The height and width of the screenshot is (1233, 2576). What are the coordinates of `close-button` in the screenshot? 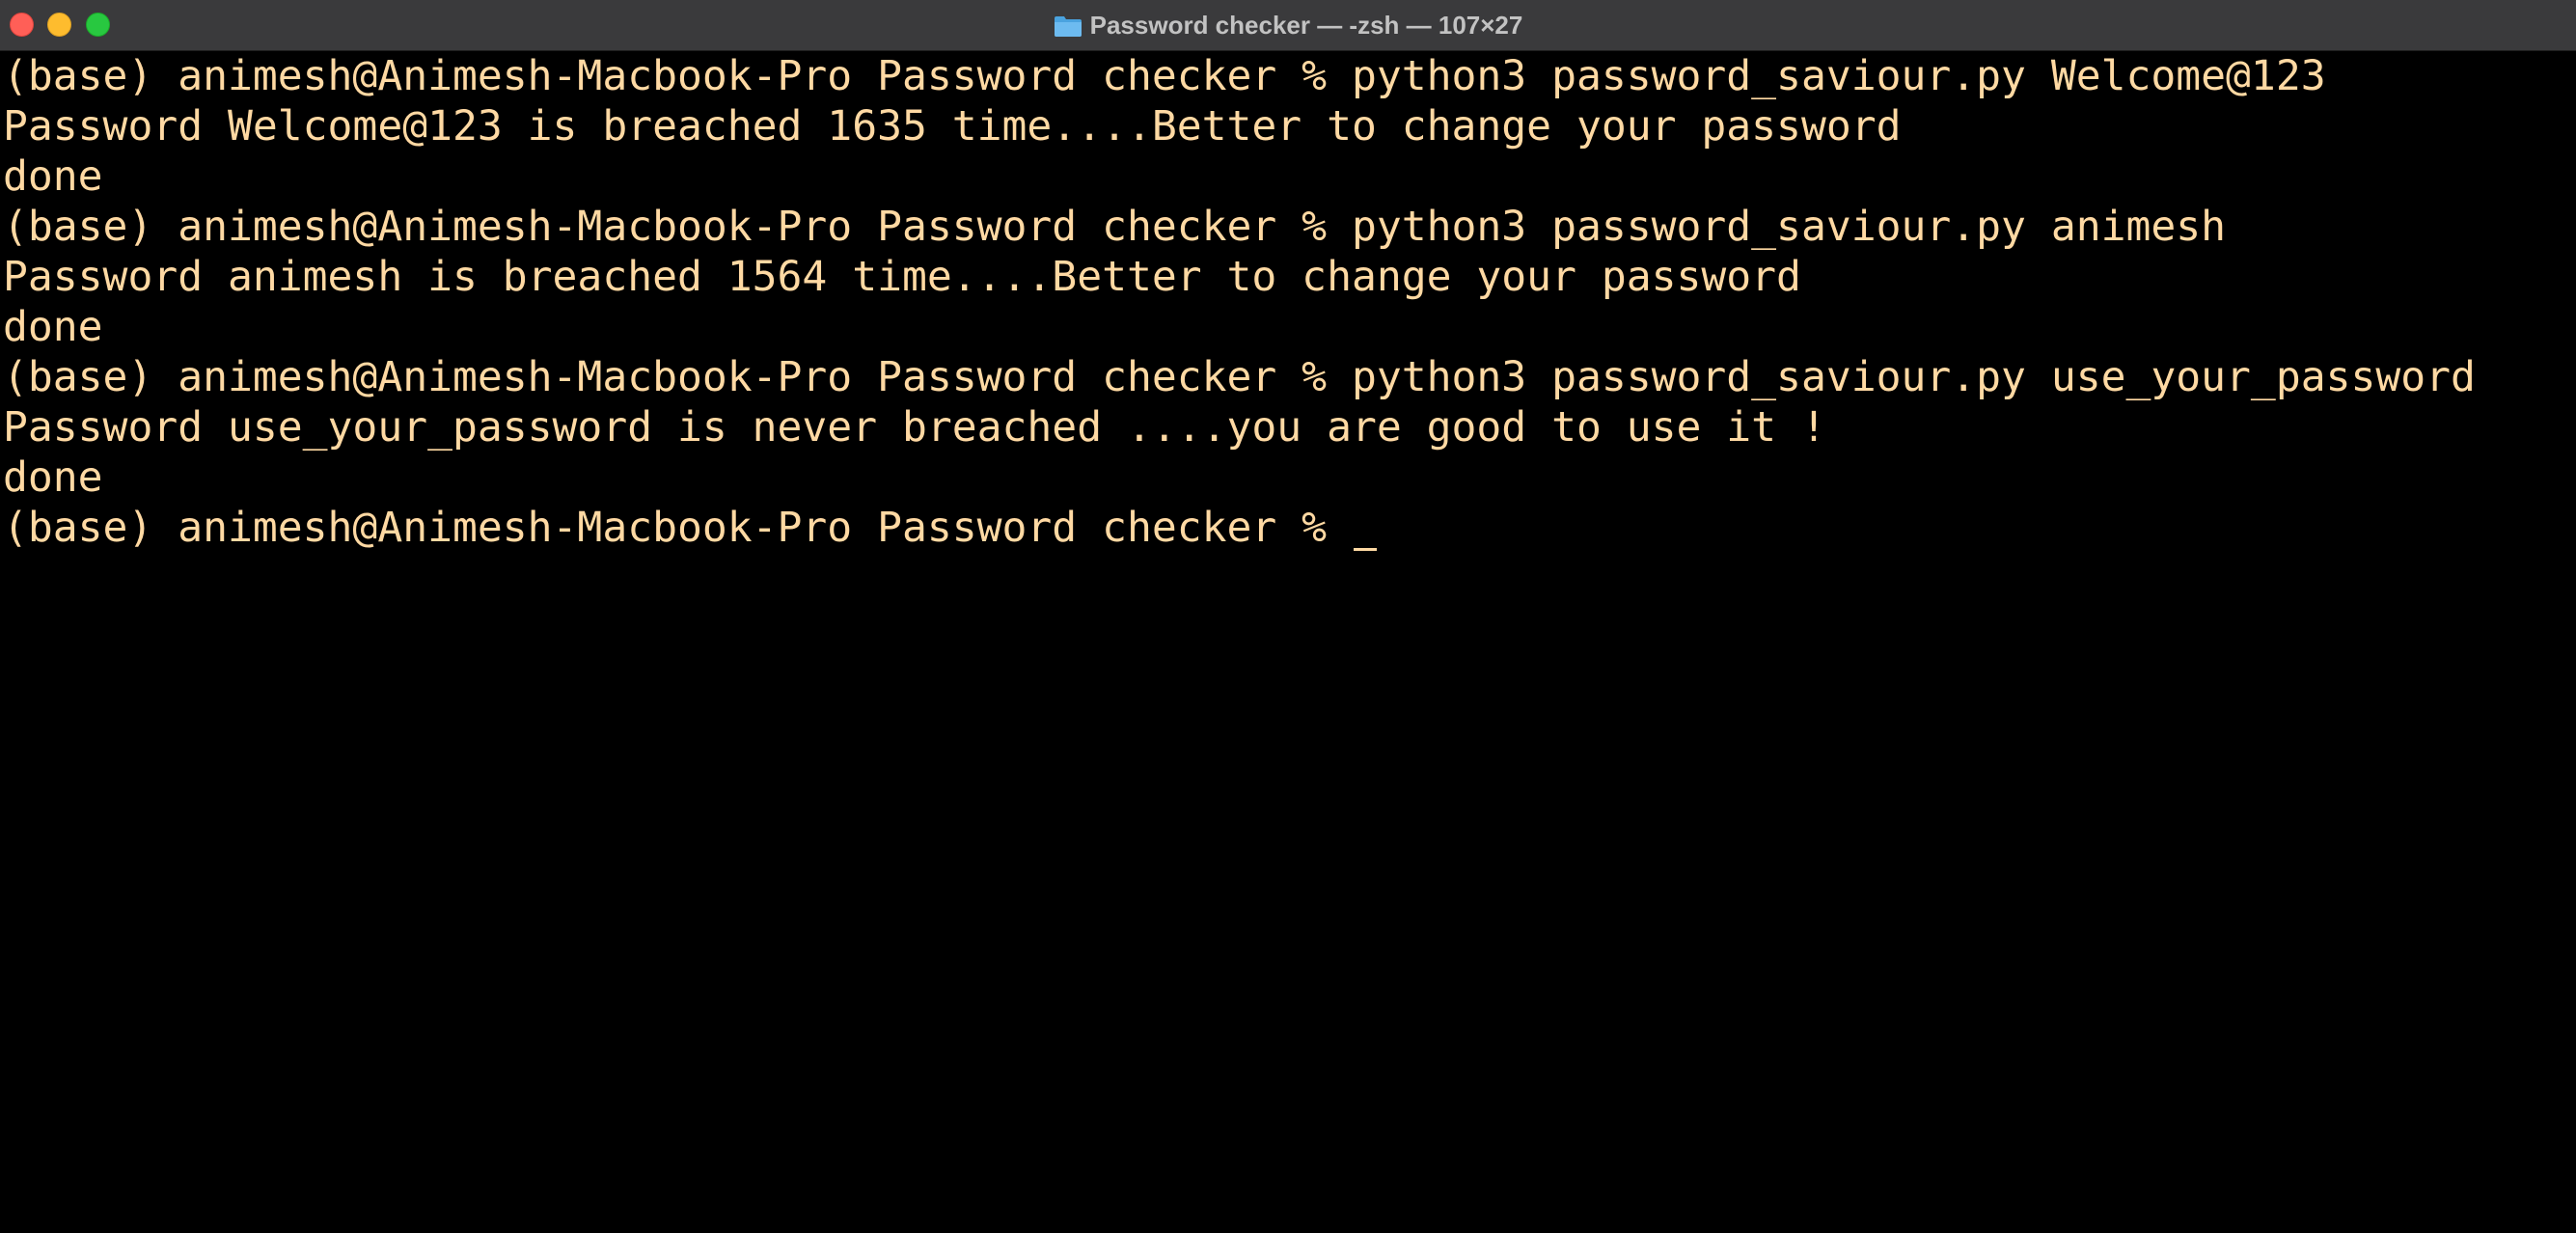 It's located at (22, 25).